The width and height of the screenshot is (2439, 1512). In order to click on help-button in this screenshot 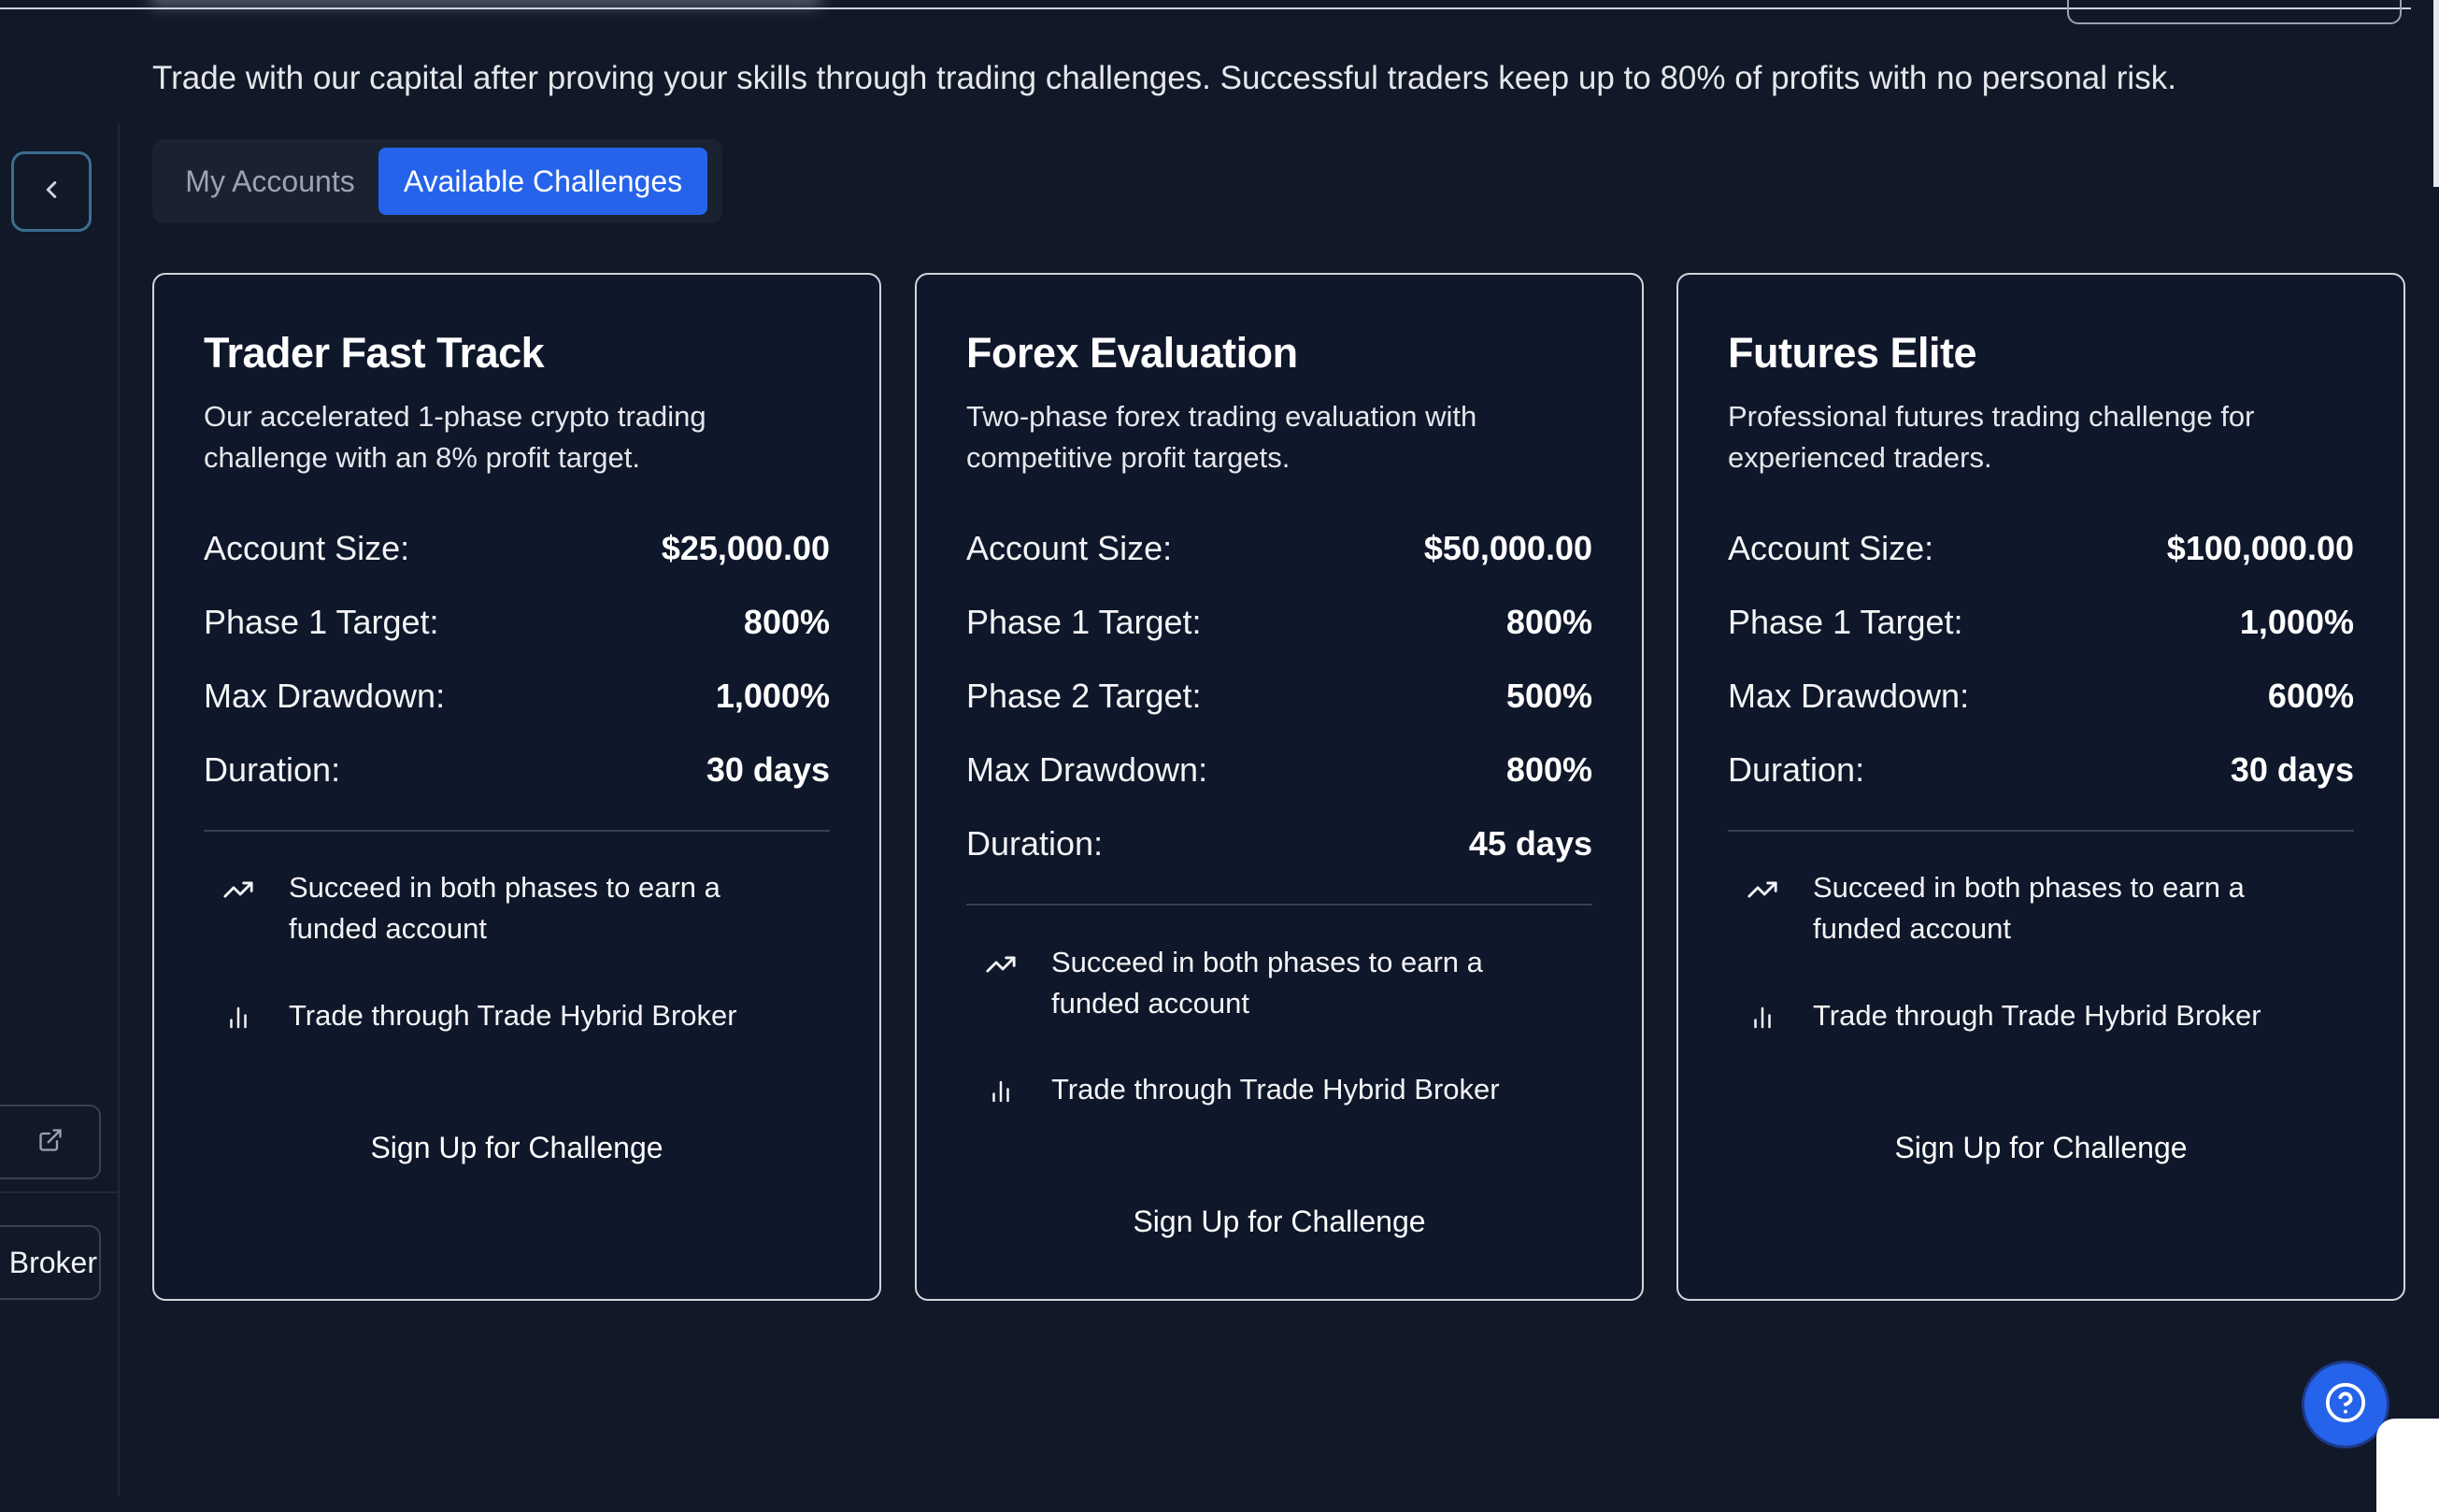, I will do `click(2345, 1404)`.